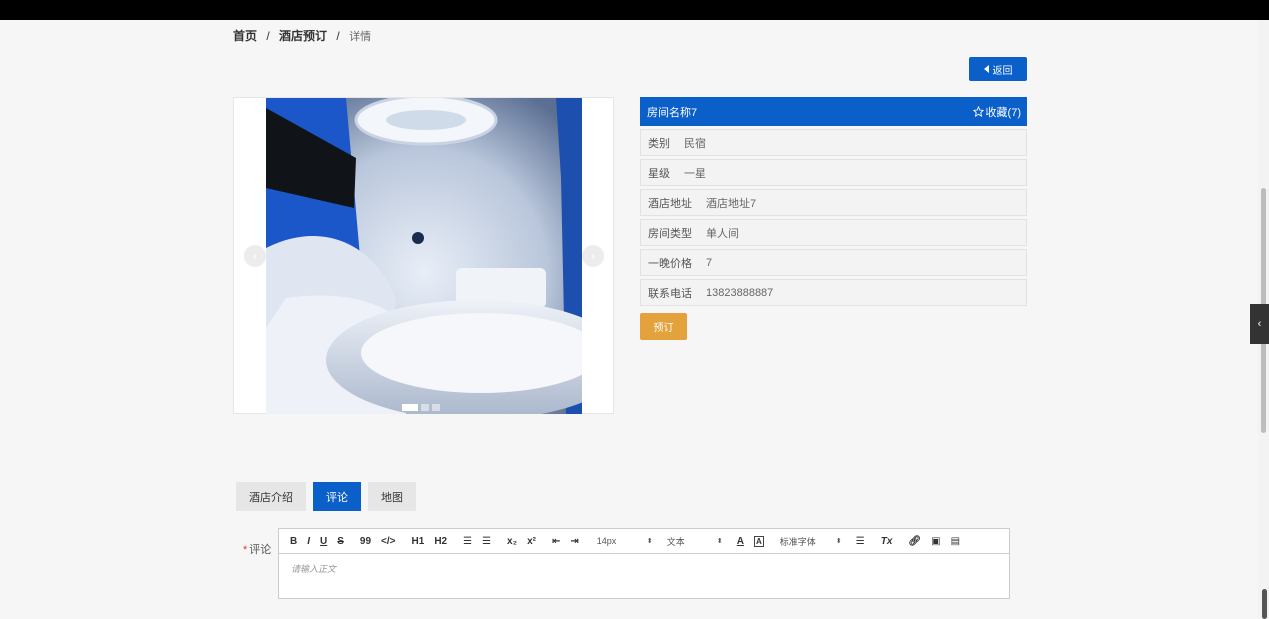  Describe the element at coordinates (392, 496) in the screenshot. I see `tab-map: 地图` at that location.